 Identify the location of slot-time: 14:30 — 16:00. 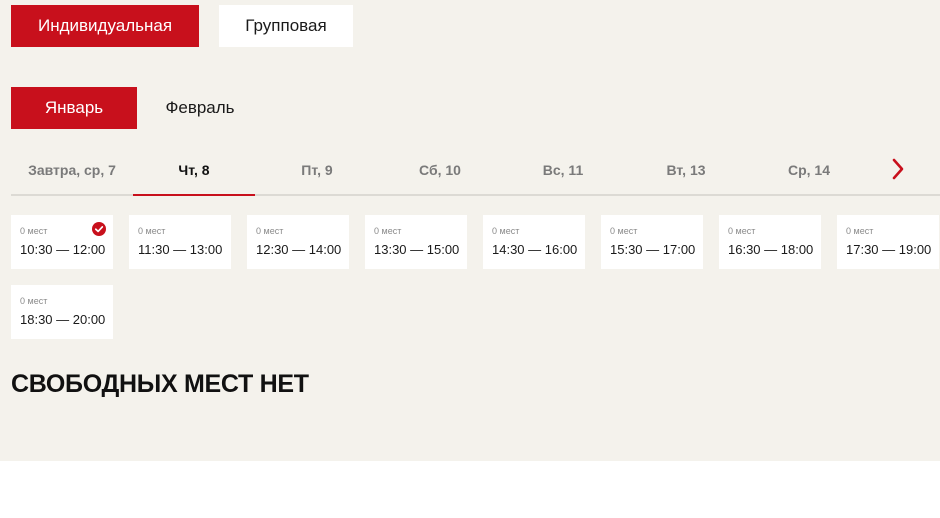
(535, 249).